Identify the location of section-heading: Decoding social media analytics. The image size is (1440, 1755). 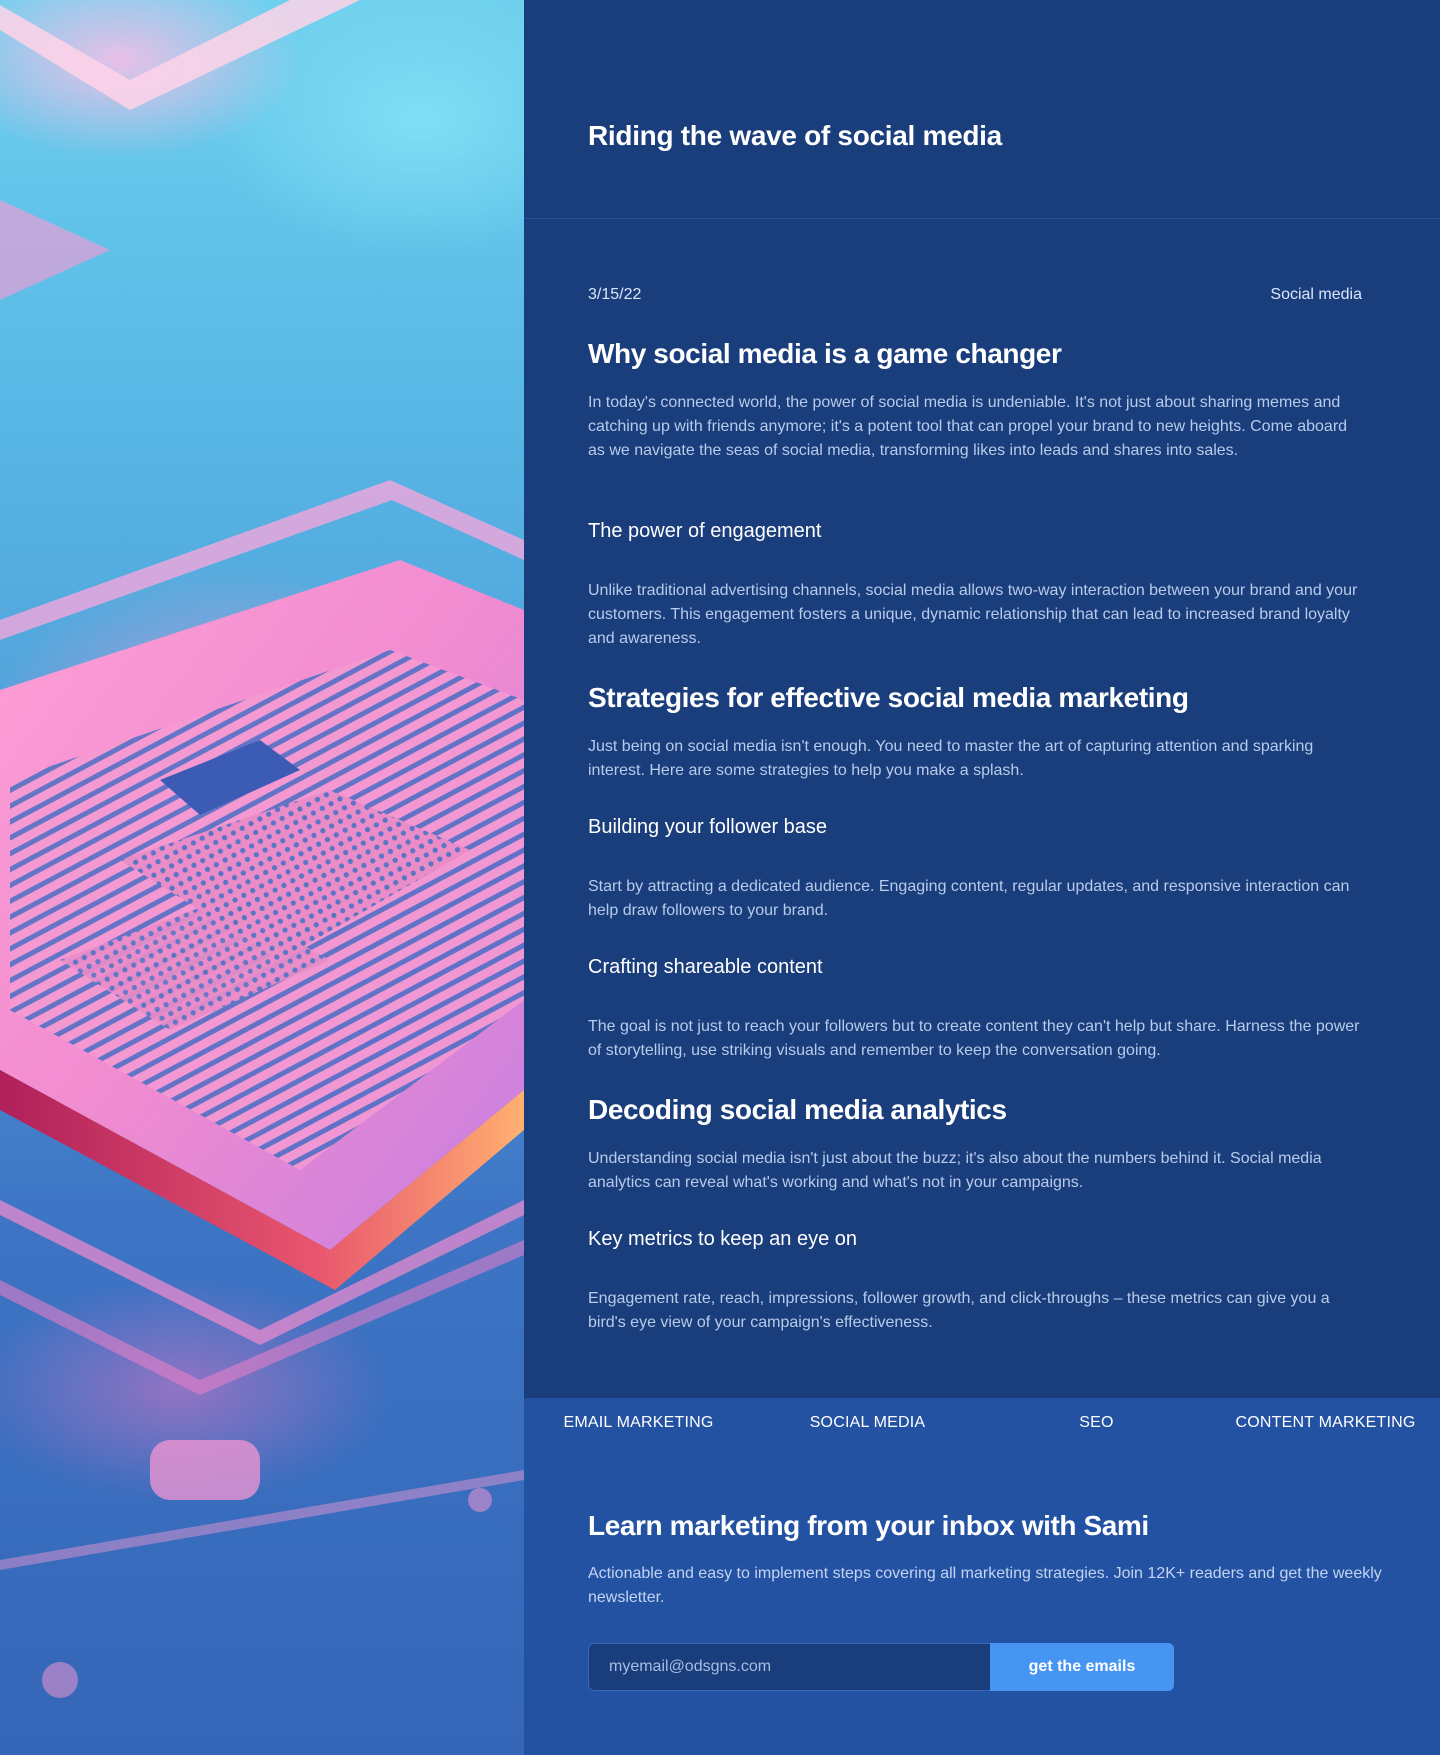
(797, 1109).